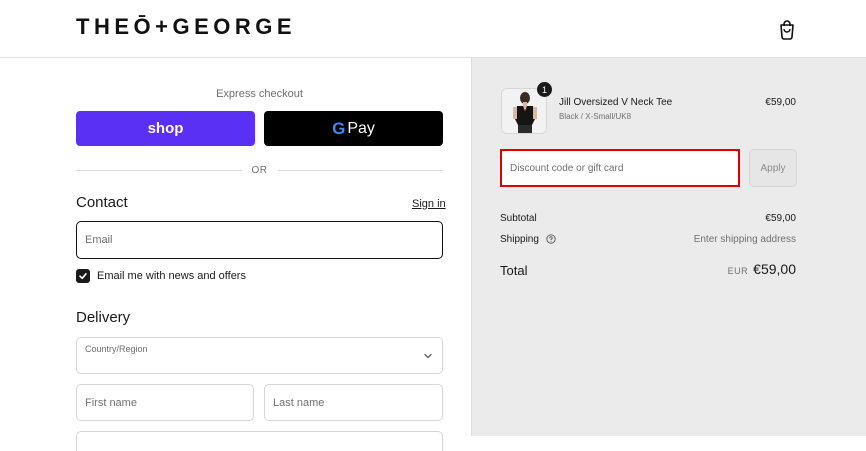 This screenshot has width=866, height=451. What do you see at coordinates (116, 349) in the screenshot?
I see `country-region-label: Country/Region` at bounding box center [116, 349].